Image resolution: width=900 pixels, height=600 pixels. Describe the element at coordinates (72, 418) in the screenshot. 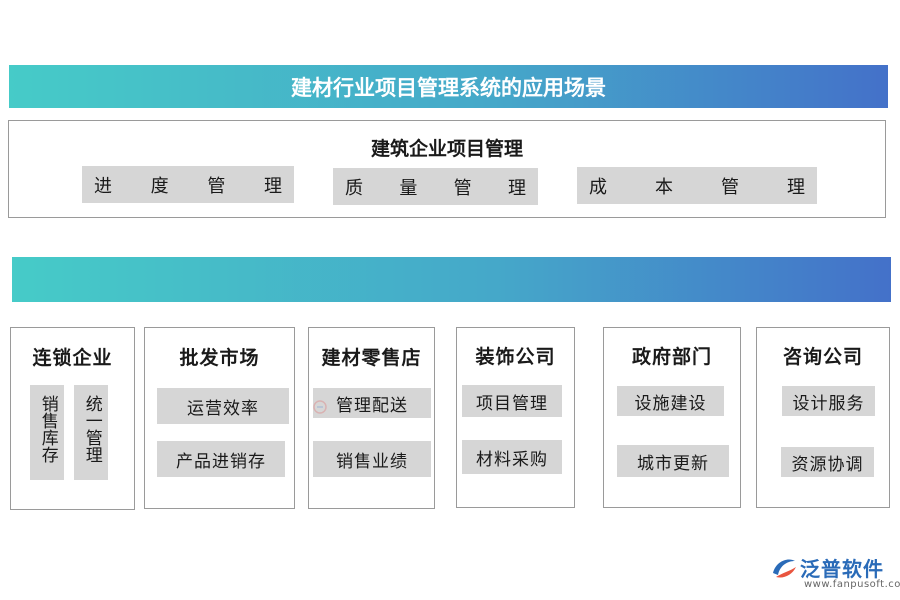

I see `scenario-card-chain-enterprise: 连锁企业 销售库存 统一管理` at that location.